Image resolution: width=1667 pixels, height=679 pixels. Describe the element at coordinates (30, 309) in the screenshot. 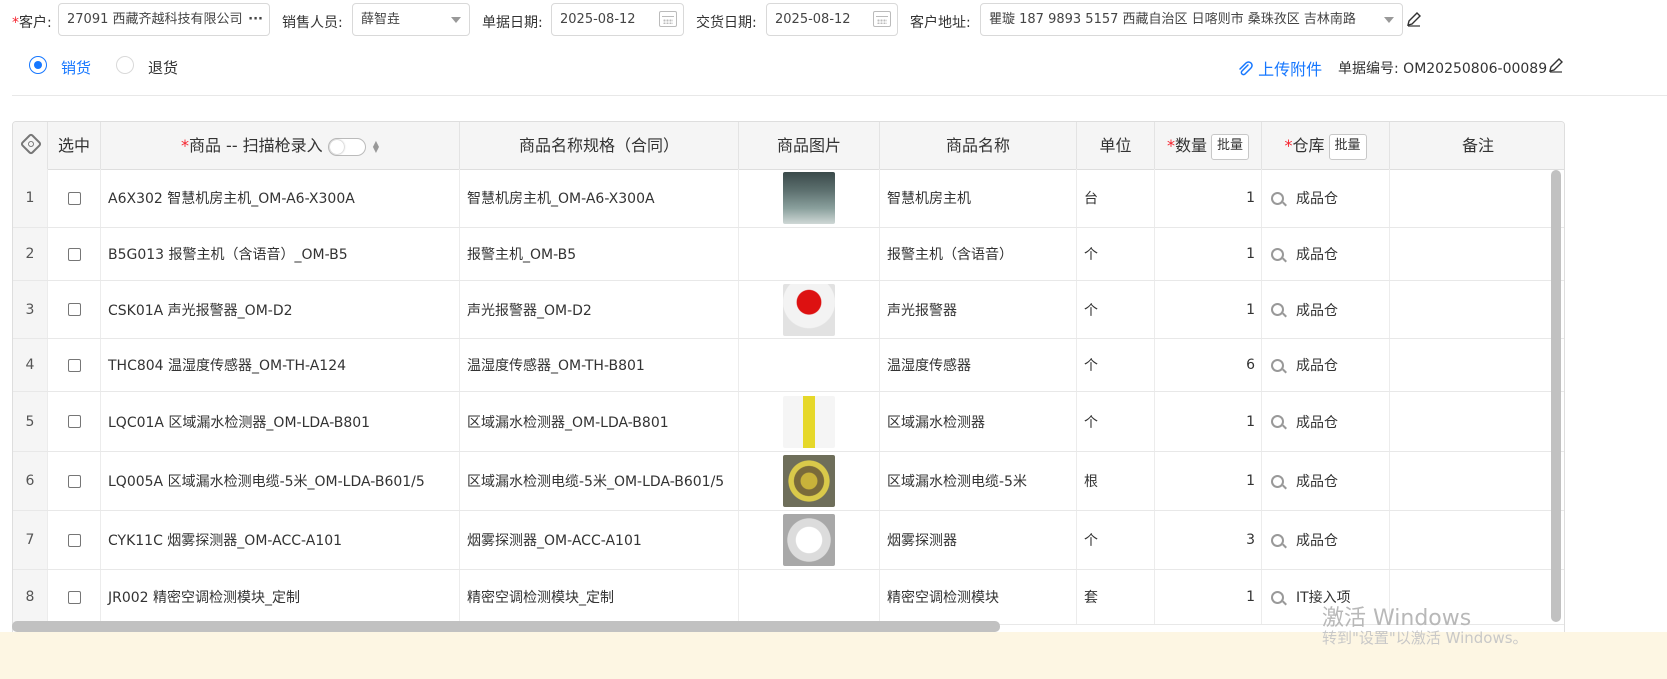

I see `idx-cell: 3` at that location.